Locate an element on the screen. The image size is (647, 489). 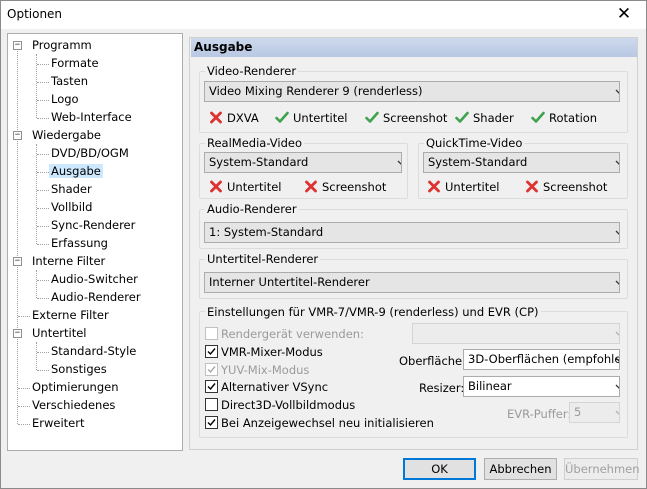
cap-label: Shader is located at coordinates (493, 118).